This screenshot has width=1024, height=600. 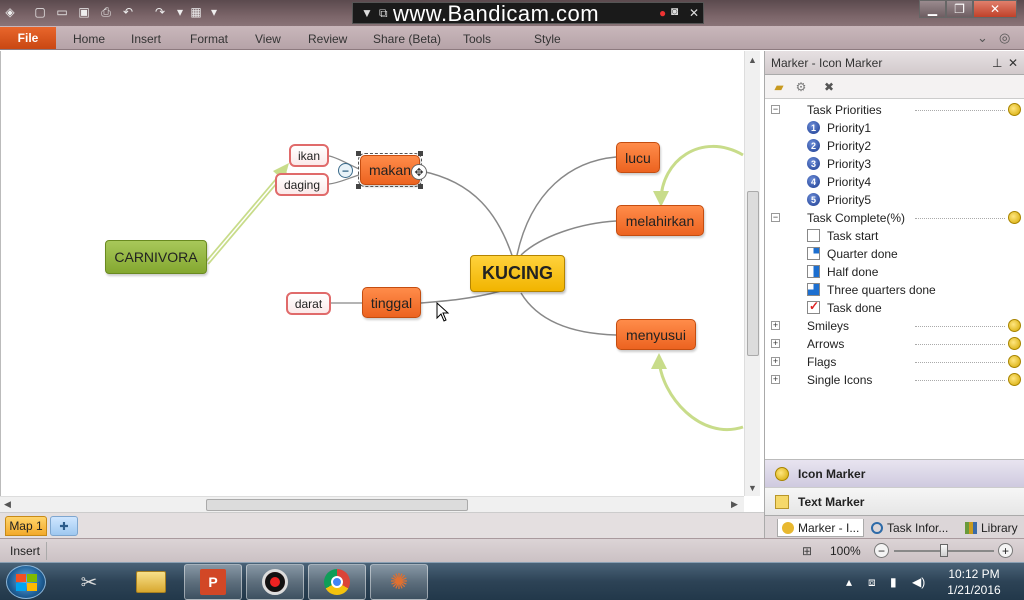 What do you see at coordinates (128, 12) in the screenshot?
I see `undo-icon: ↶` at bounding box center [128, 12].